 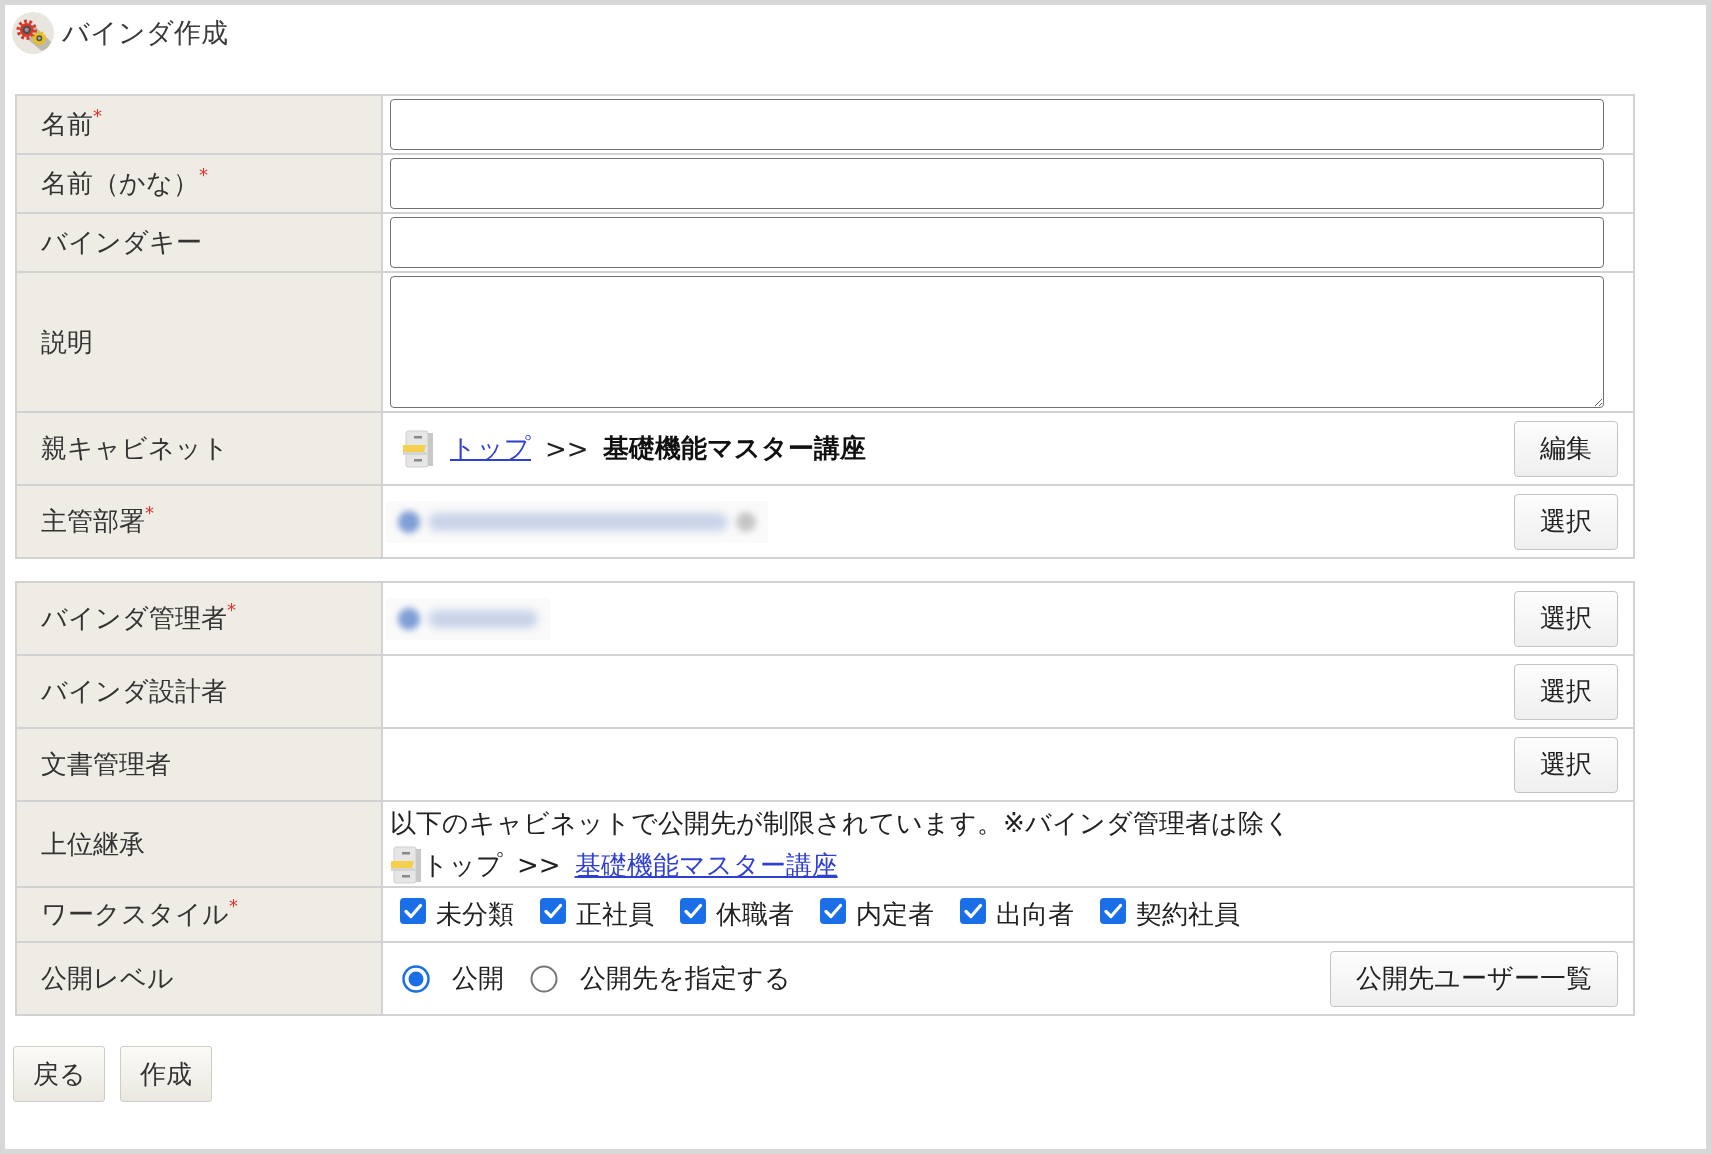 I want to click on edit-button: 編集, so click(x=1566, y=448).